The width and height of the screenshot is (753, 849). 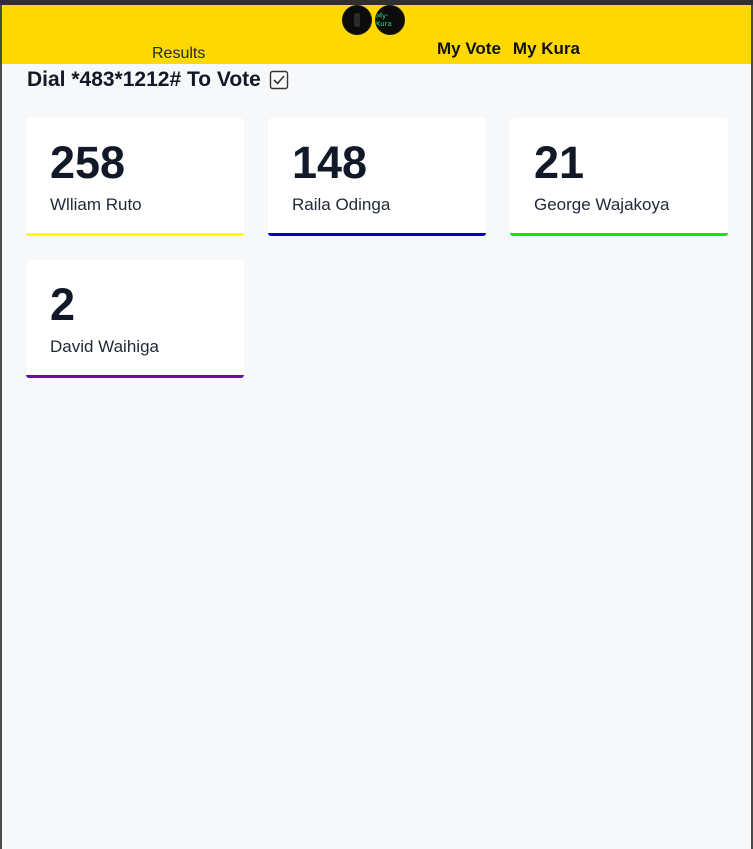 What do you see at coordinates (377, 177) in the screenshot?
I see `candidate-card: 148 Raila Odinga` at bounding box center [377, 177].